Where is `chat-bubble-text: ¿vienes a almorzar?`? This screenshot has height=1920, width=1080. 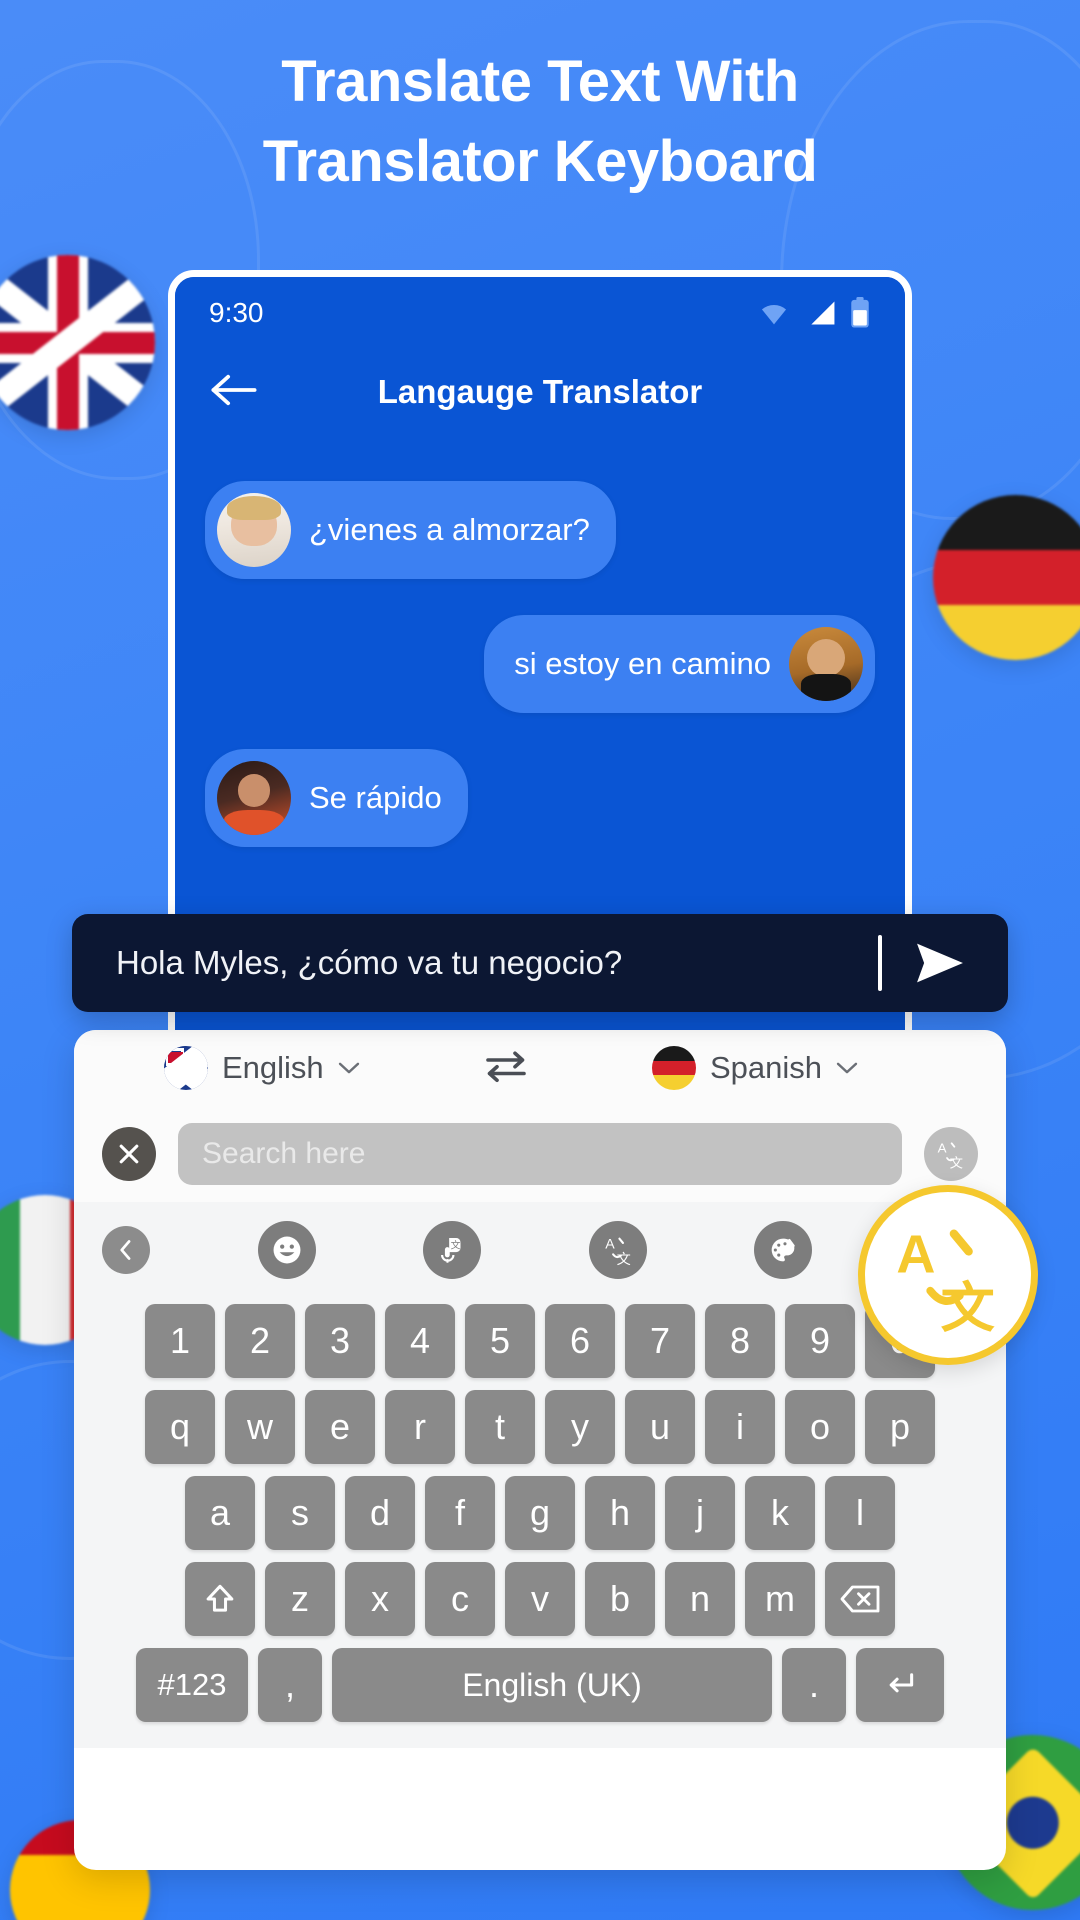 chat-bubble-text: ¿vienes a almorzar? is located at coordinates (449, 529).